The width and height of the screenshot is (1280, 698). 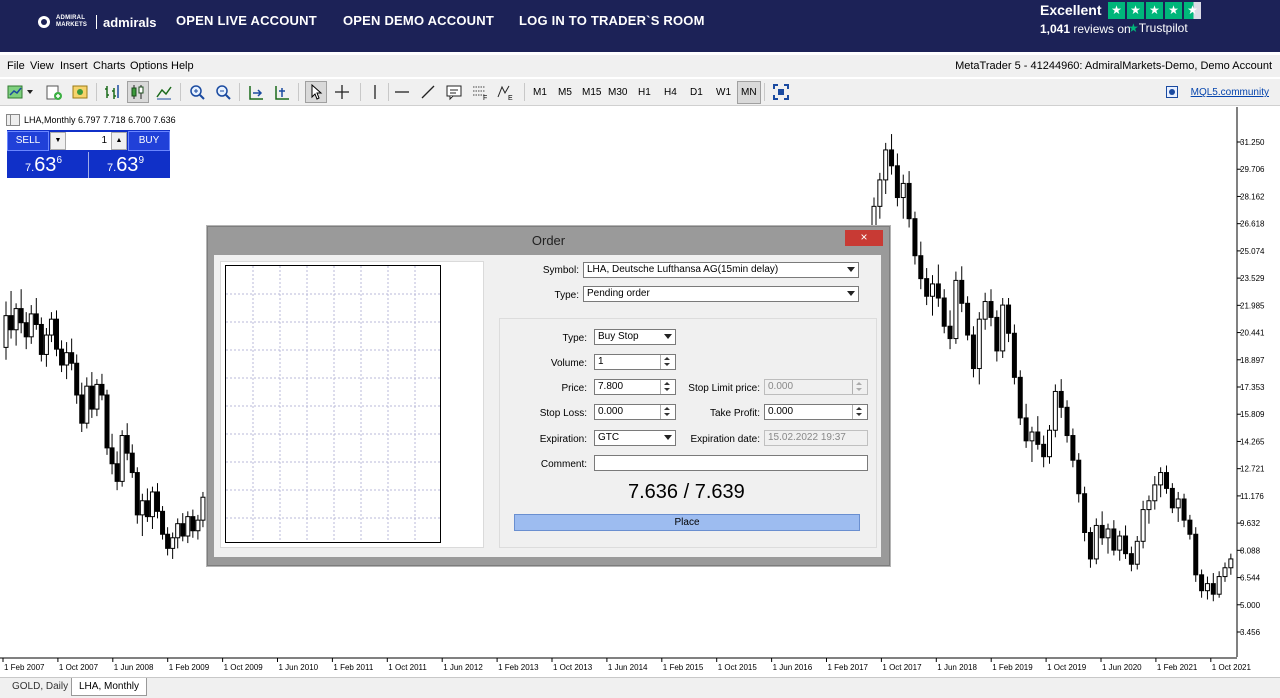 What do you see at coordinates (731, 463) in the screenshot?
I see `comment-input` at bounding box center [731, 463].